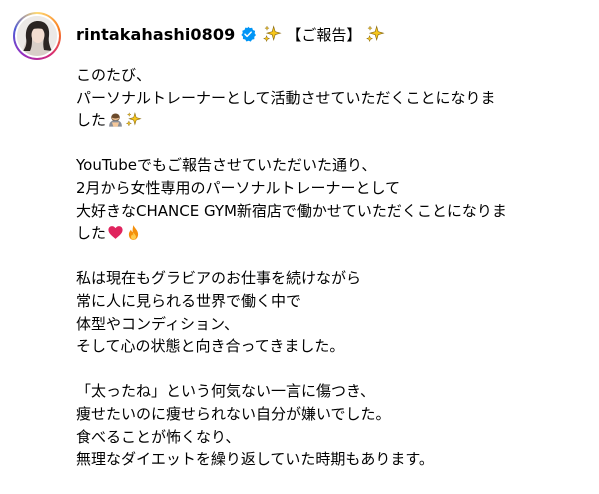  I want to click on caption-line: 2月から女性専用のパーソナルトレーナーとして, so click(238, 187).